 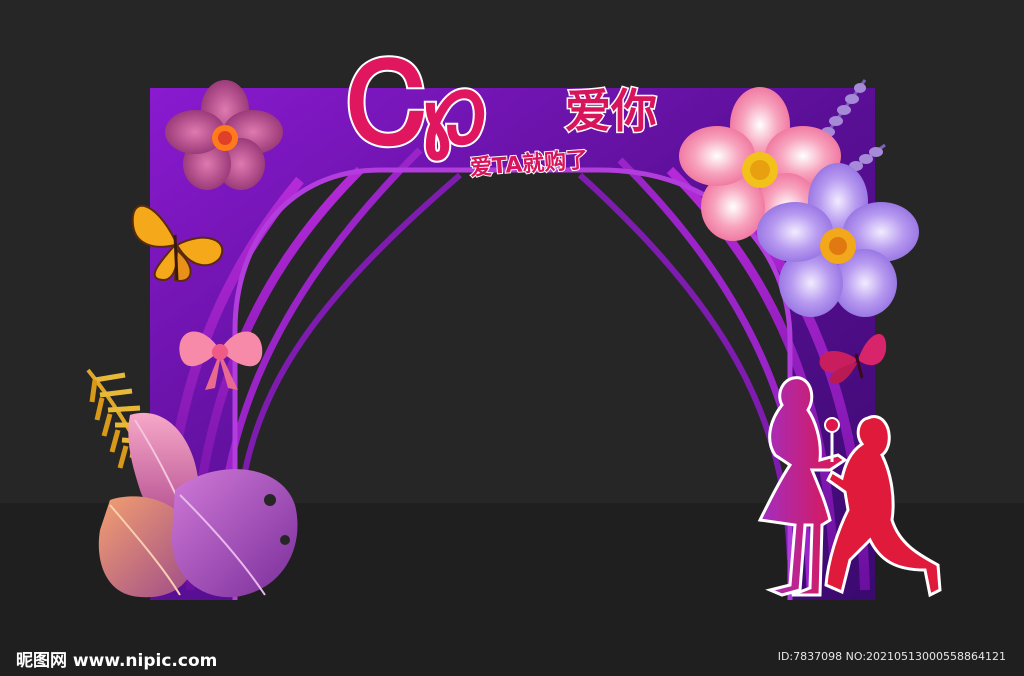 I want to click on watermark-id: ID:7837098 NO:20210513000558864121, so click(x=891, y=656).